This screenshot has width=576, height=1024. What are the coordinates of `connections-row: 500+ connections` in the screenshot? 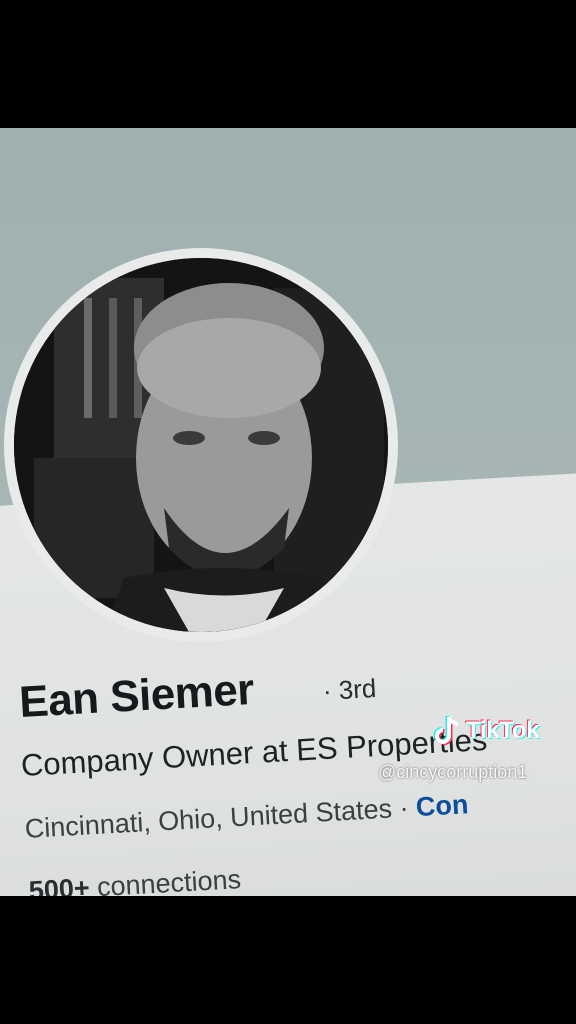 It's located at (135, 880).